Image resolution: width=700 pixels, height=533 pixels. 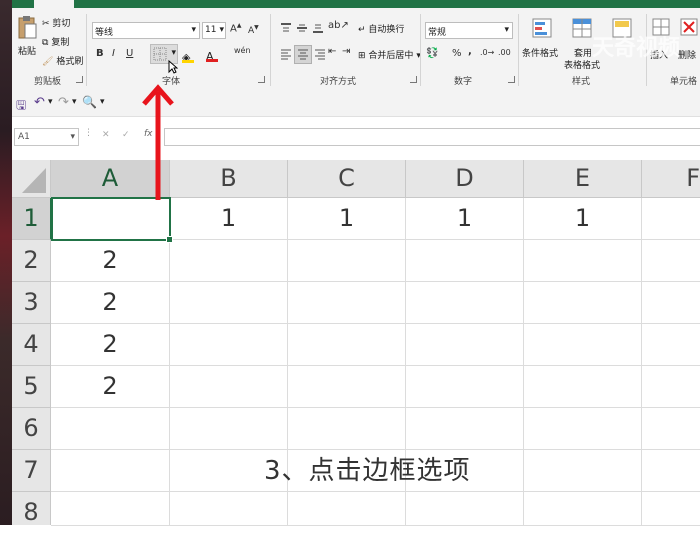 I want to click on customize-toolbar-icon: ▾, so click(x=102, y=102).